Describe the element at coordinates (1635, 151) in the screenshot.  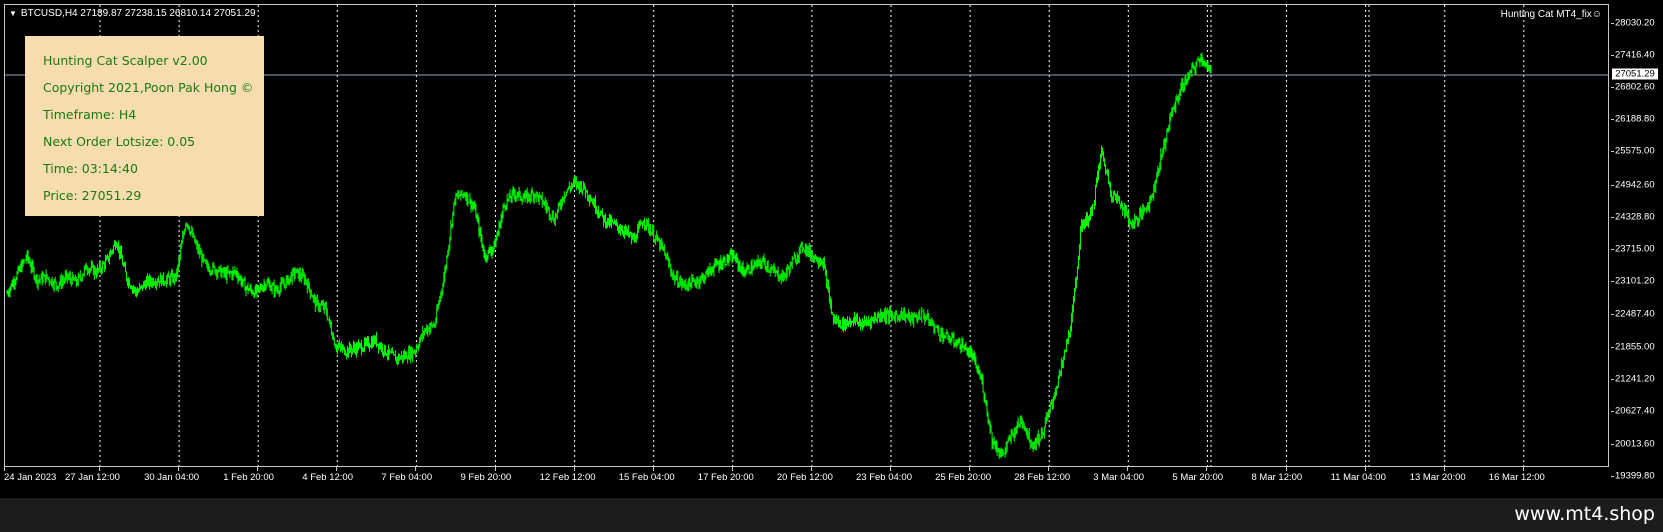
I see `price-label: 25575.00` at that location.